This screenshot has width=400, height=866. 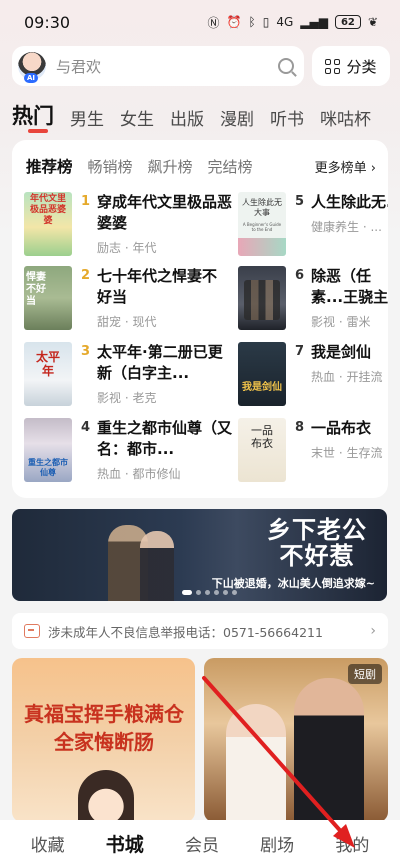 What do you see at coordinates (317, 529) in the screenshot?
I see `banner-title-line1: 乡下老公` at bounding box center [317, 529].